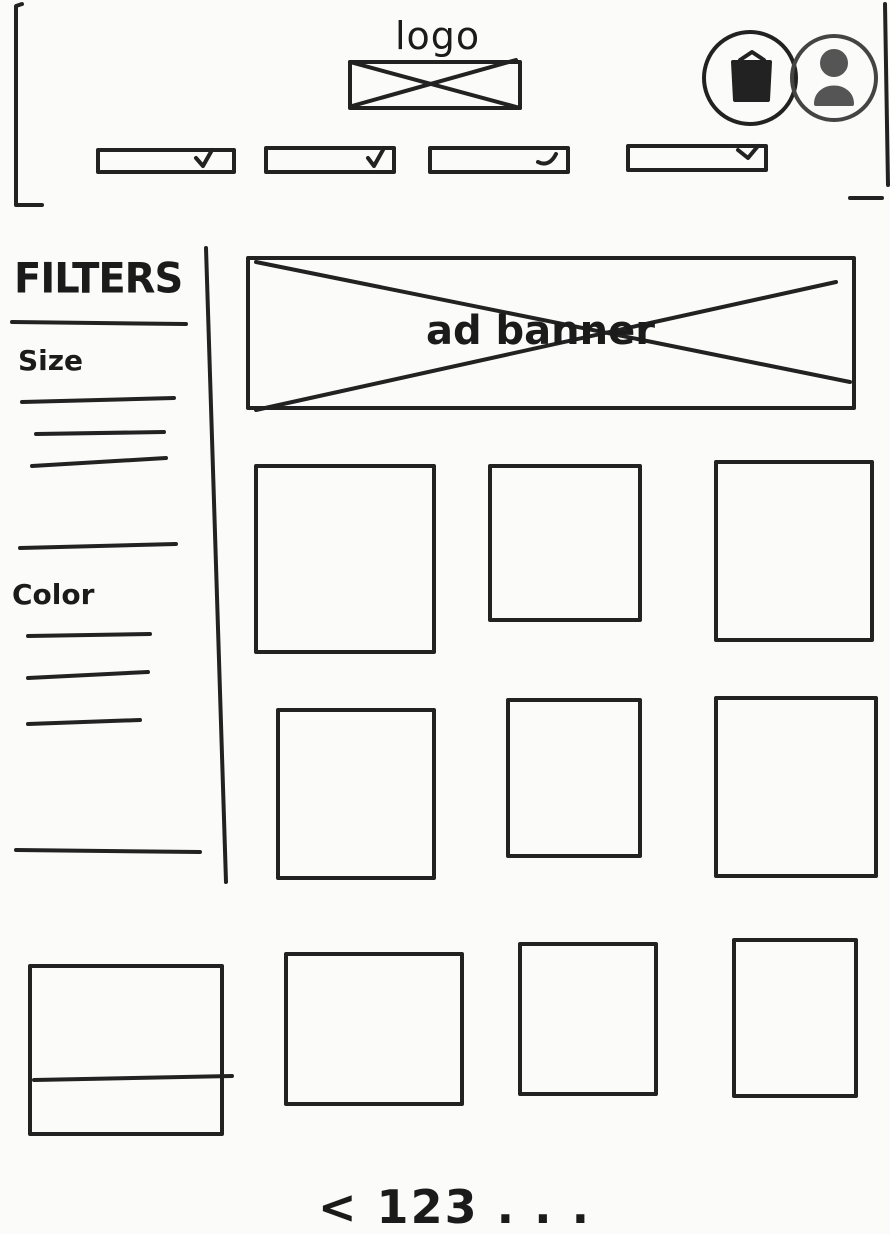 This screenshot has width=890, height=1234. What do you see at coordinates (438, 36) in the screenshot?
I see `logo-label: logo` at bounding box center [438, 36].